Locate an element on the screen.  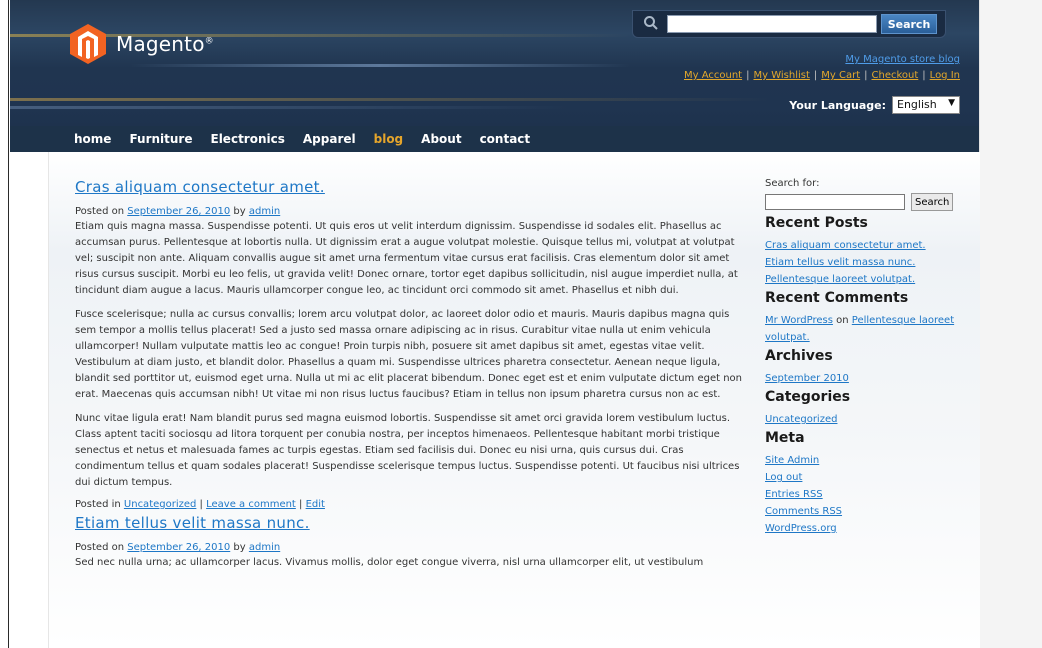
checkout-link: Checkout is located at coordinates (895, 75).